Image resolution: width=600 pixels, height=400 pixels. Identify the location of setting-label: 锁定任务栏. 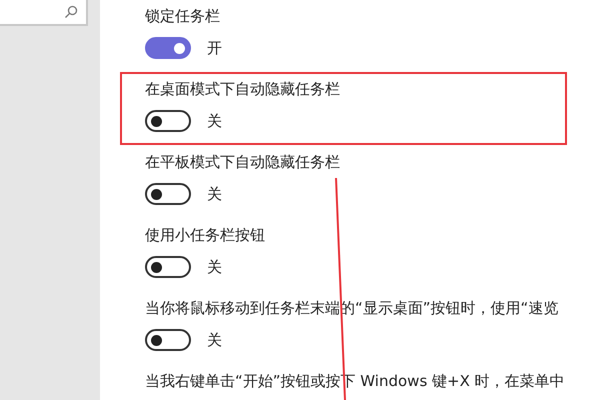
(182, 16).